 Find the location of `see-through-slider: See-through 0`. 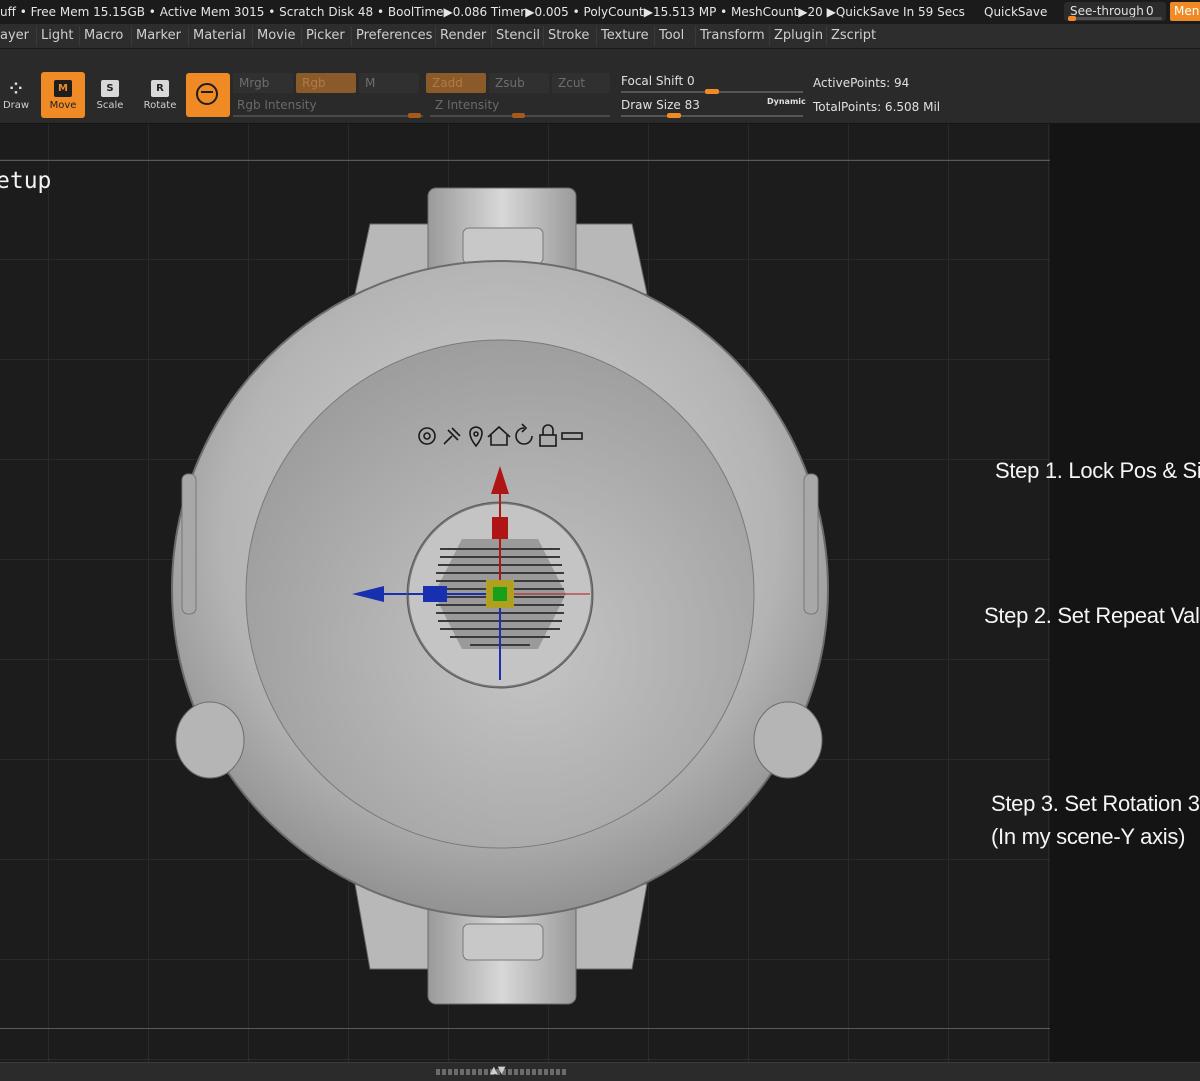

see-through-slider: See-through 0 is located at coordinates (1115, 11).